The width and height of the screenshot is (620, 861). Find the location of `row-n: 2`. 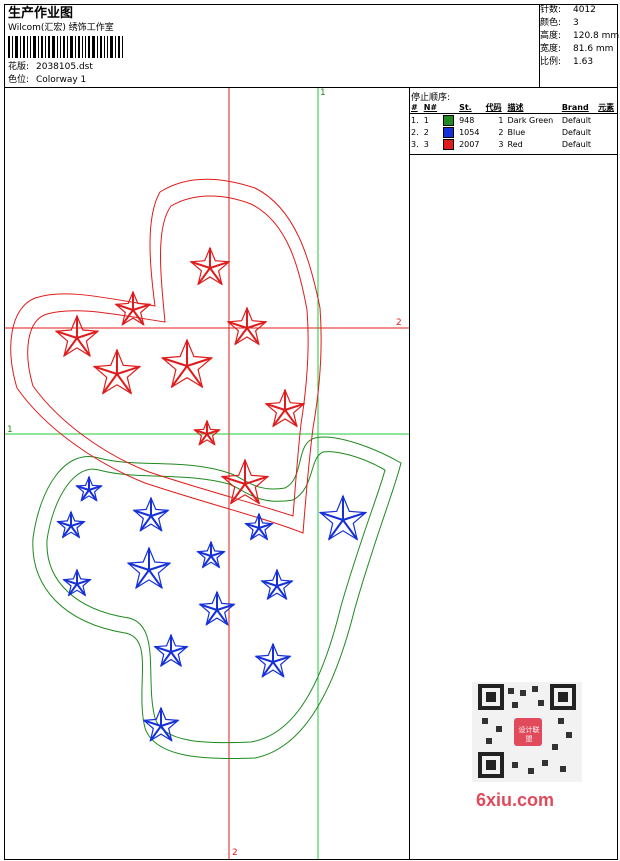

row-n: 2 is located at coordinates (426, 132).